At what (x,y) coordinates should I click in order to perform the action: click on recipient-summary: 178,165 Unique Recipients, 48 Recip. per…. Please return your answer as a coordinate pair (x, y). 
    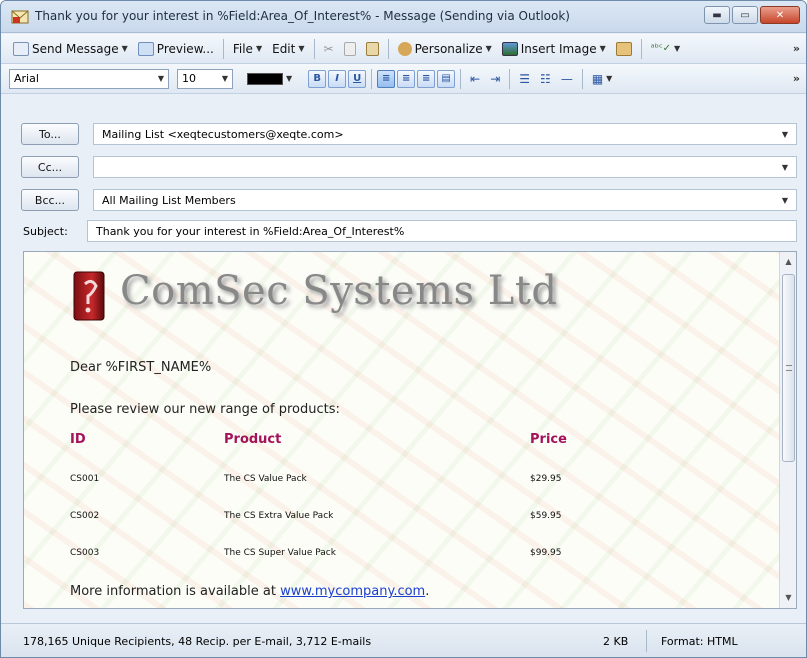
    Looking at the image, I should click on (197, 641).